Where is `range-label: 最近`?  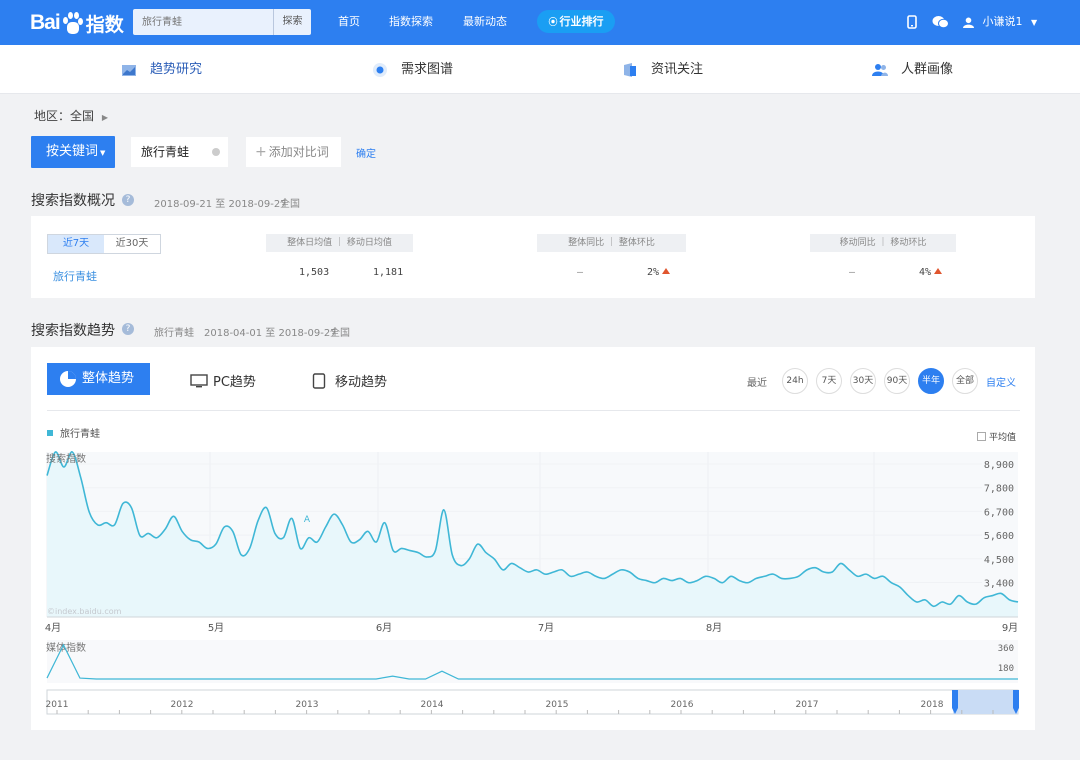
range-label: 最近 is located at coordinates (757, 383).